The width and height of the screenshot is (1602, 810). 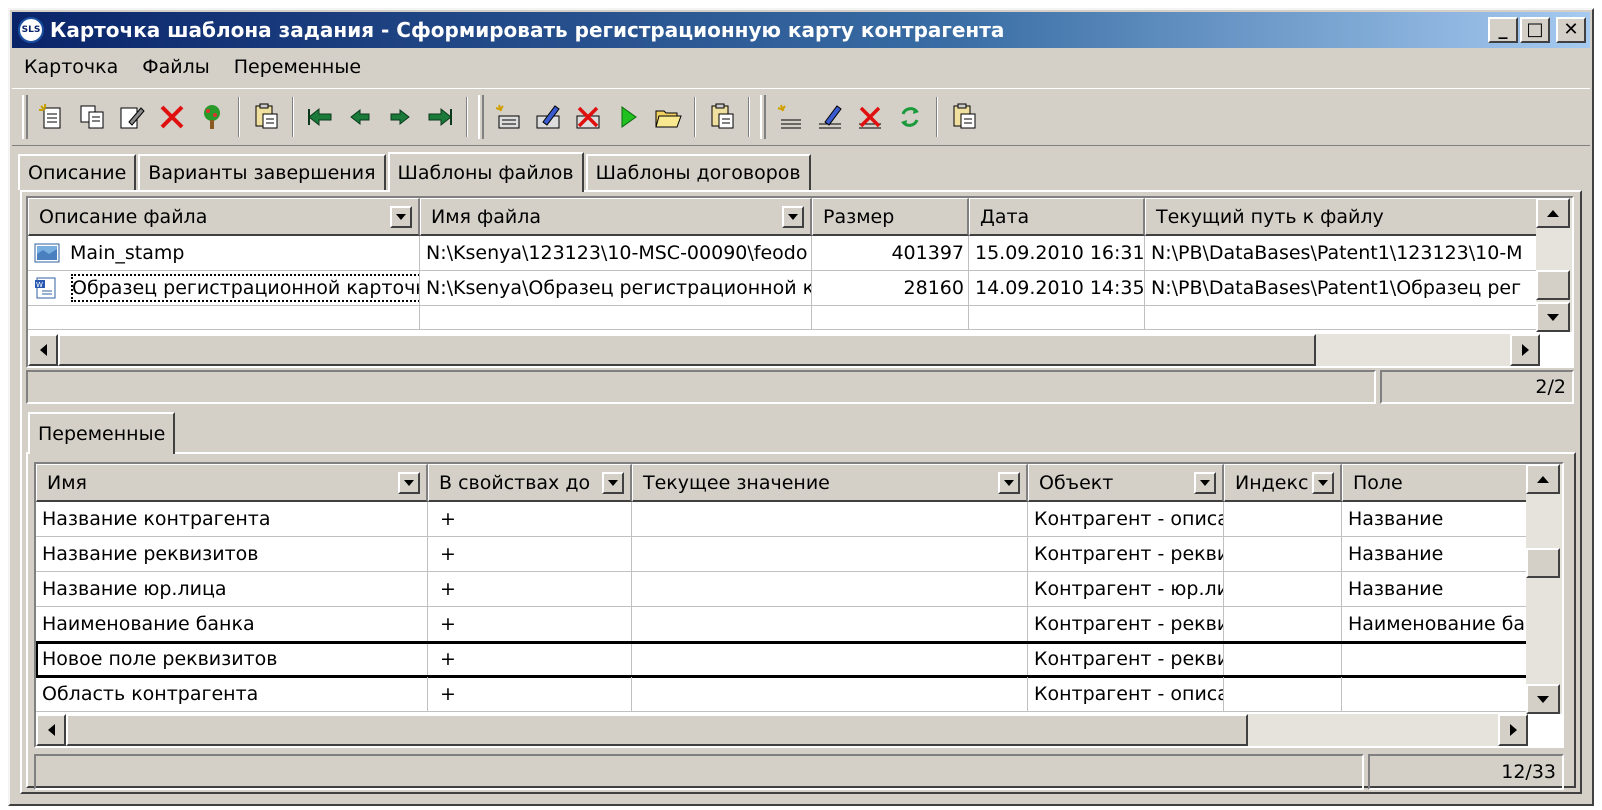 What do you see at coordinates (232, 483) in the screenshot?
I see `column-name: Имя` at bounding box center [232, 483].